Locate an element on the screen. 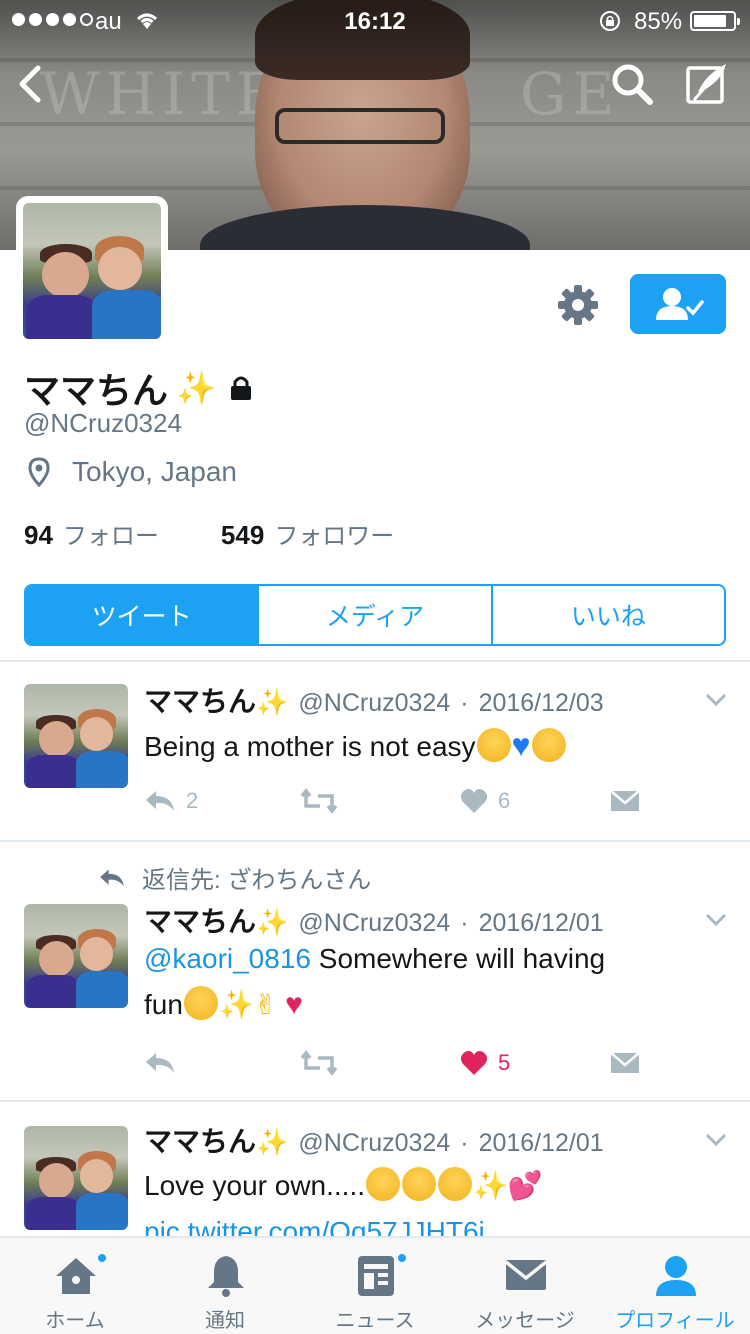  red-heart-emoji: ♥ is located at coordinates (294, 1004).